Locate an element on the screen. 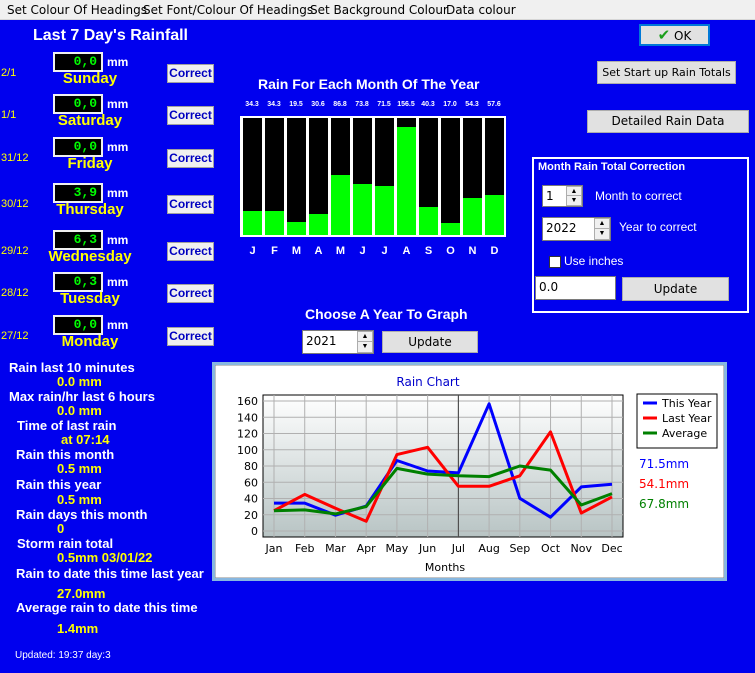 The image size is (755, 673). use-inches-checkbox is located at coordinates (555, 262).